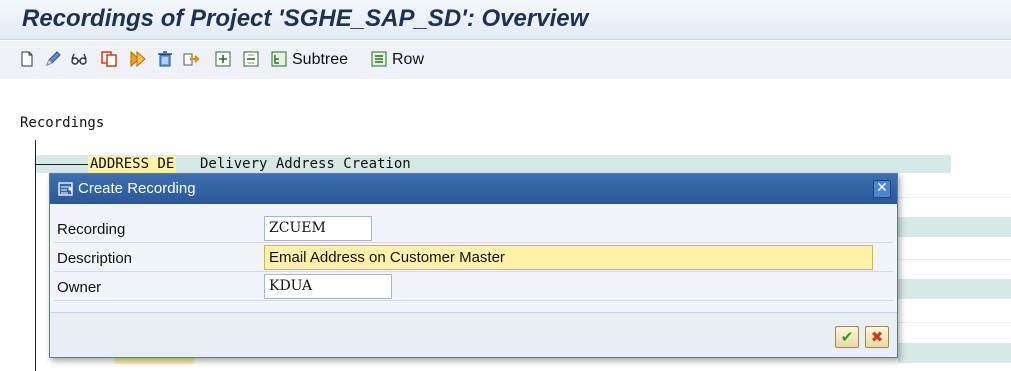 This screenshot has width=1011, height=371. What do you see at coordinates (62, 164) in the screenshot?
I see `tree-branch` at bounding box center [62, 164].